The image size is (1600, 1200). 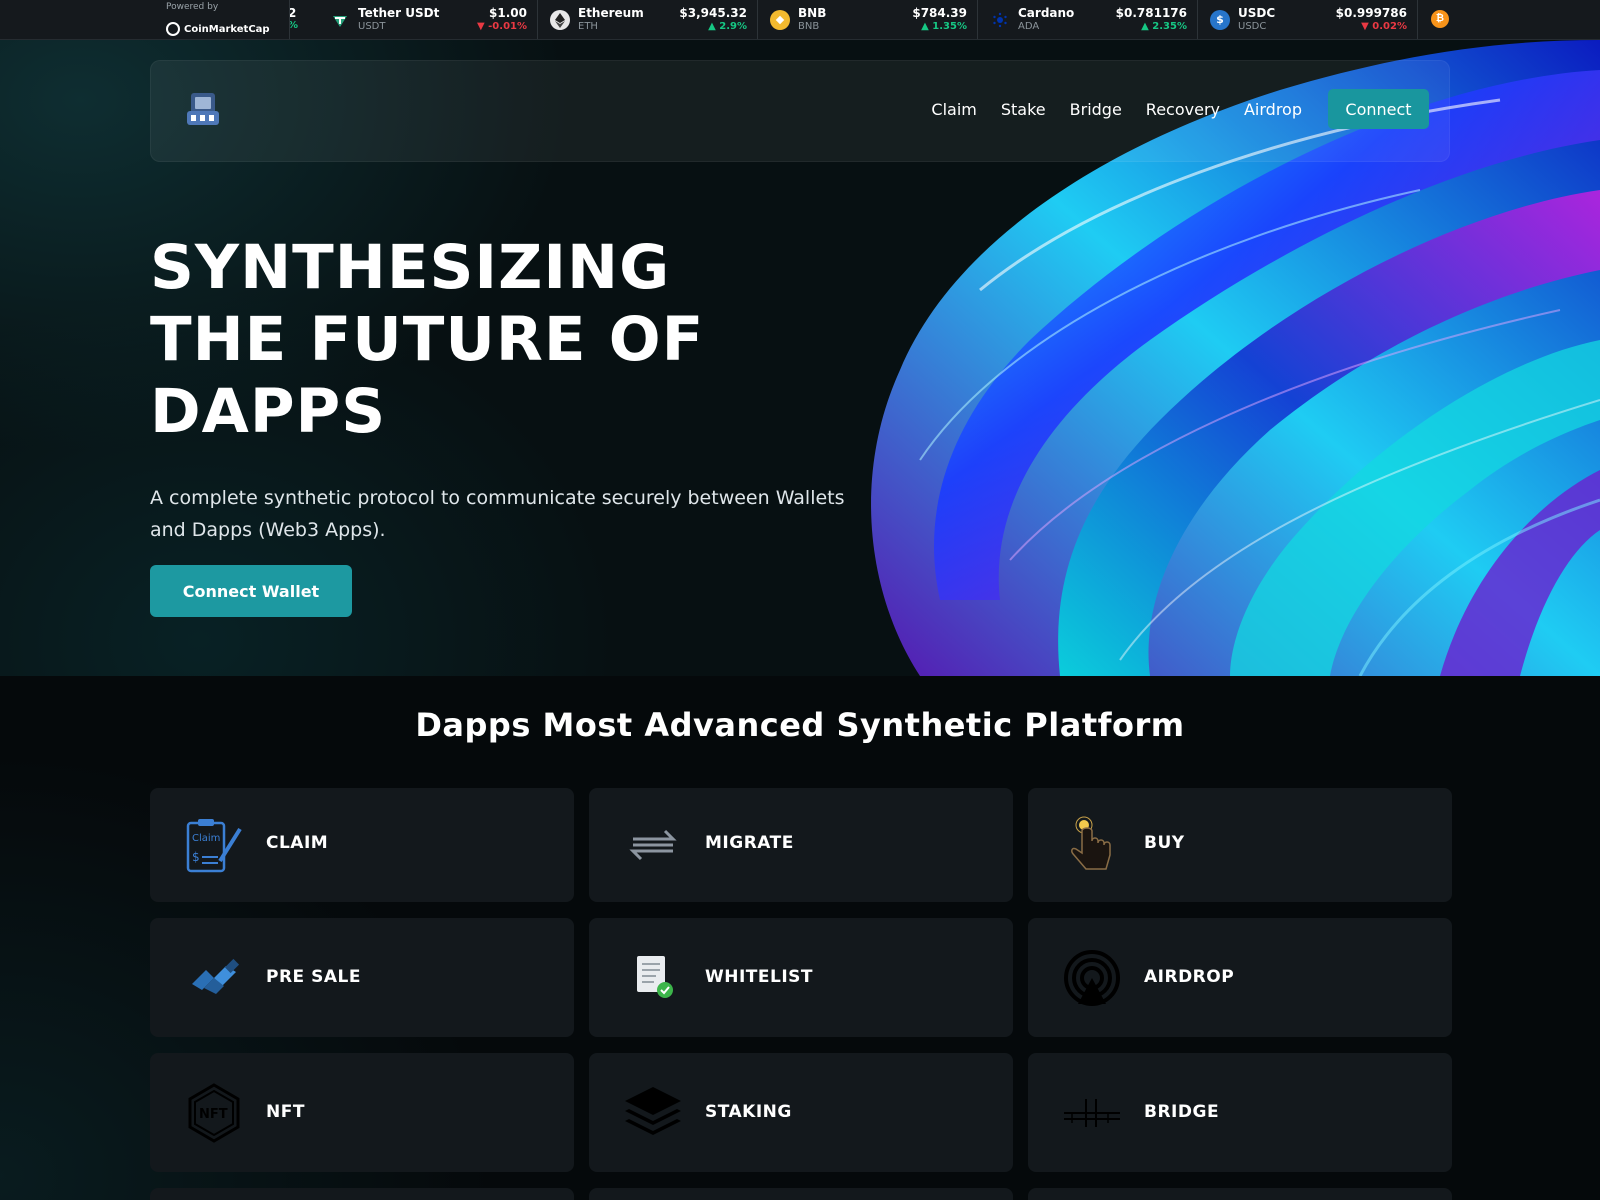 What do you see at coordinates (727, 26) in the screenshot?
I see `coin-change: ▲ 2.9%` at bounding box center [727, 26].